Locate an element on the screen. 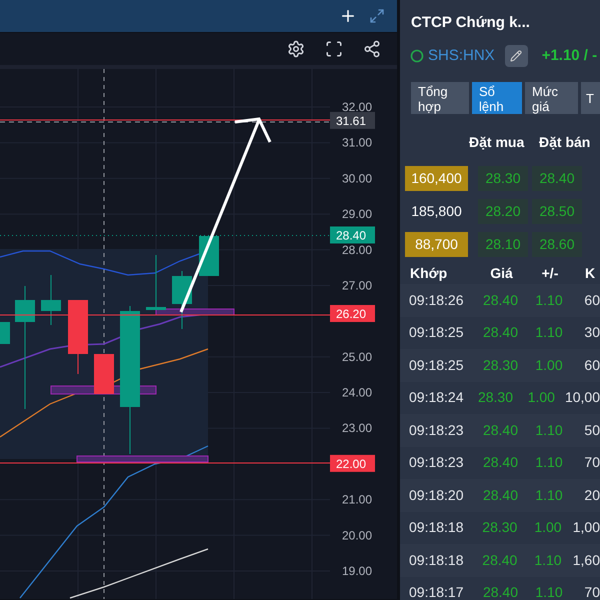  axis-label: 24.00 is located at coordinates (357, 393).